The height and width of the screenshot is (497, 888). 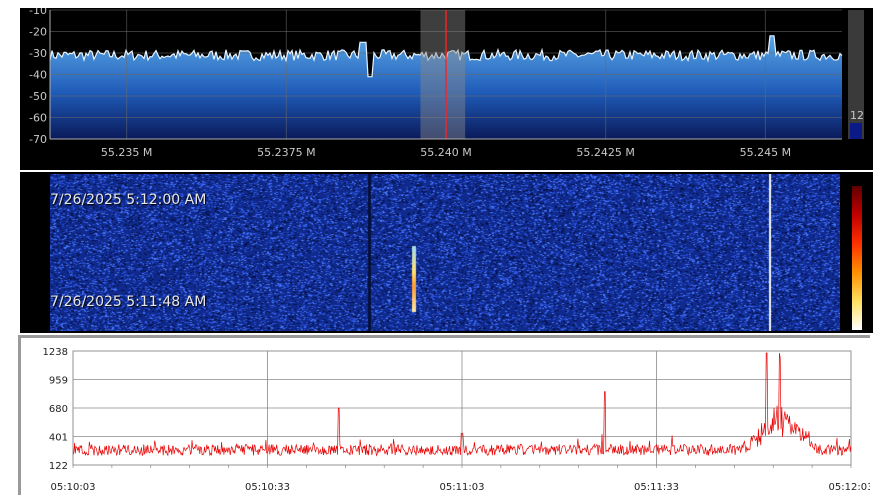 I want to click on time-plot-x-tick-label: 05:10:33, so click(x=267, y=487).